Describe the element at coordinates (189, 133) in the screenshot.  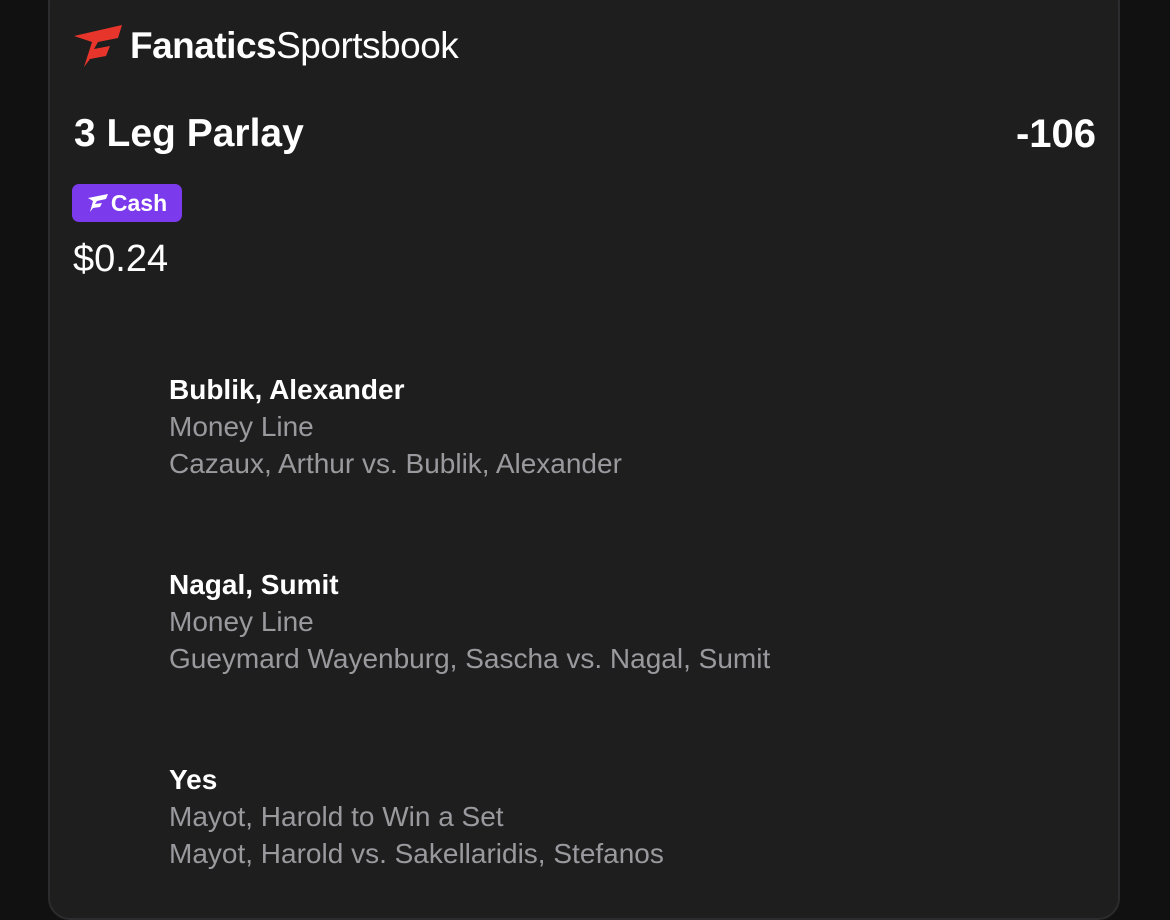
I see `bet-title: 3 Leg Parlay` at that location.